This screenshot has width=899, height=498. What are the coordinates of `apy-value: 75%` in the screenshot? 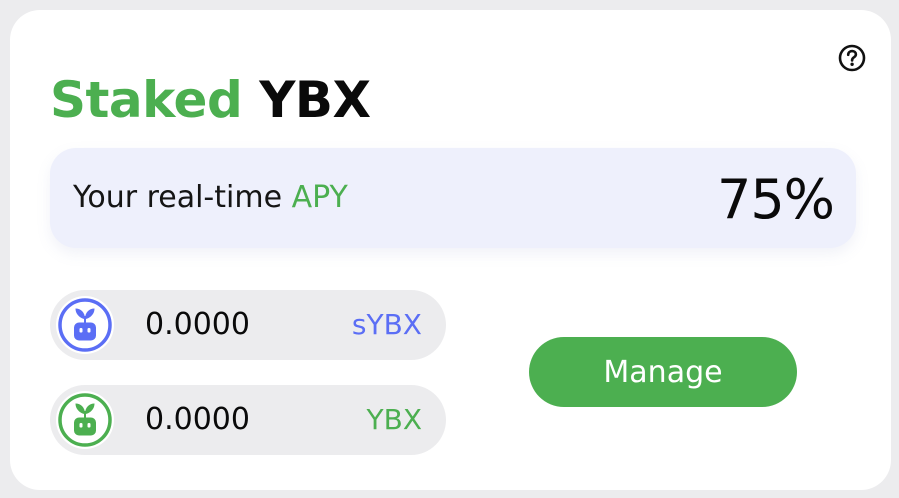 It's located at (775, 199).